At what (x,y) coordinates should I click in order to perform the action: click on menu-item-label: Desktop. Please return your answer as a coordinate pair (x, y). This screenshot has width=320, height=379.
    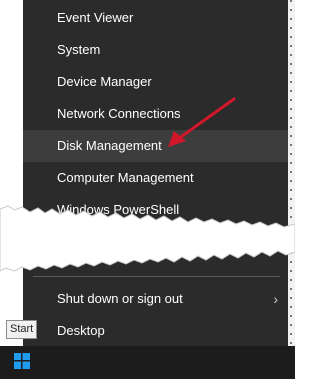
    Looking at the image, I should click on (81, 330).